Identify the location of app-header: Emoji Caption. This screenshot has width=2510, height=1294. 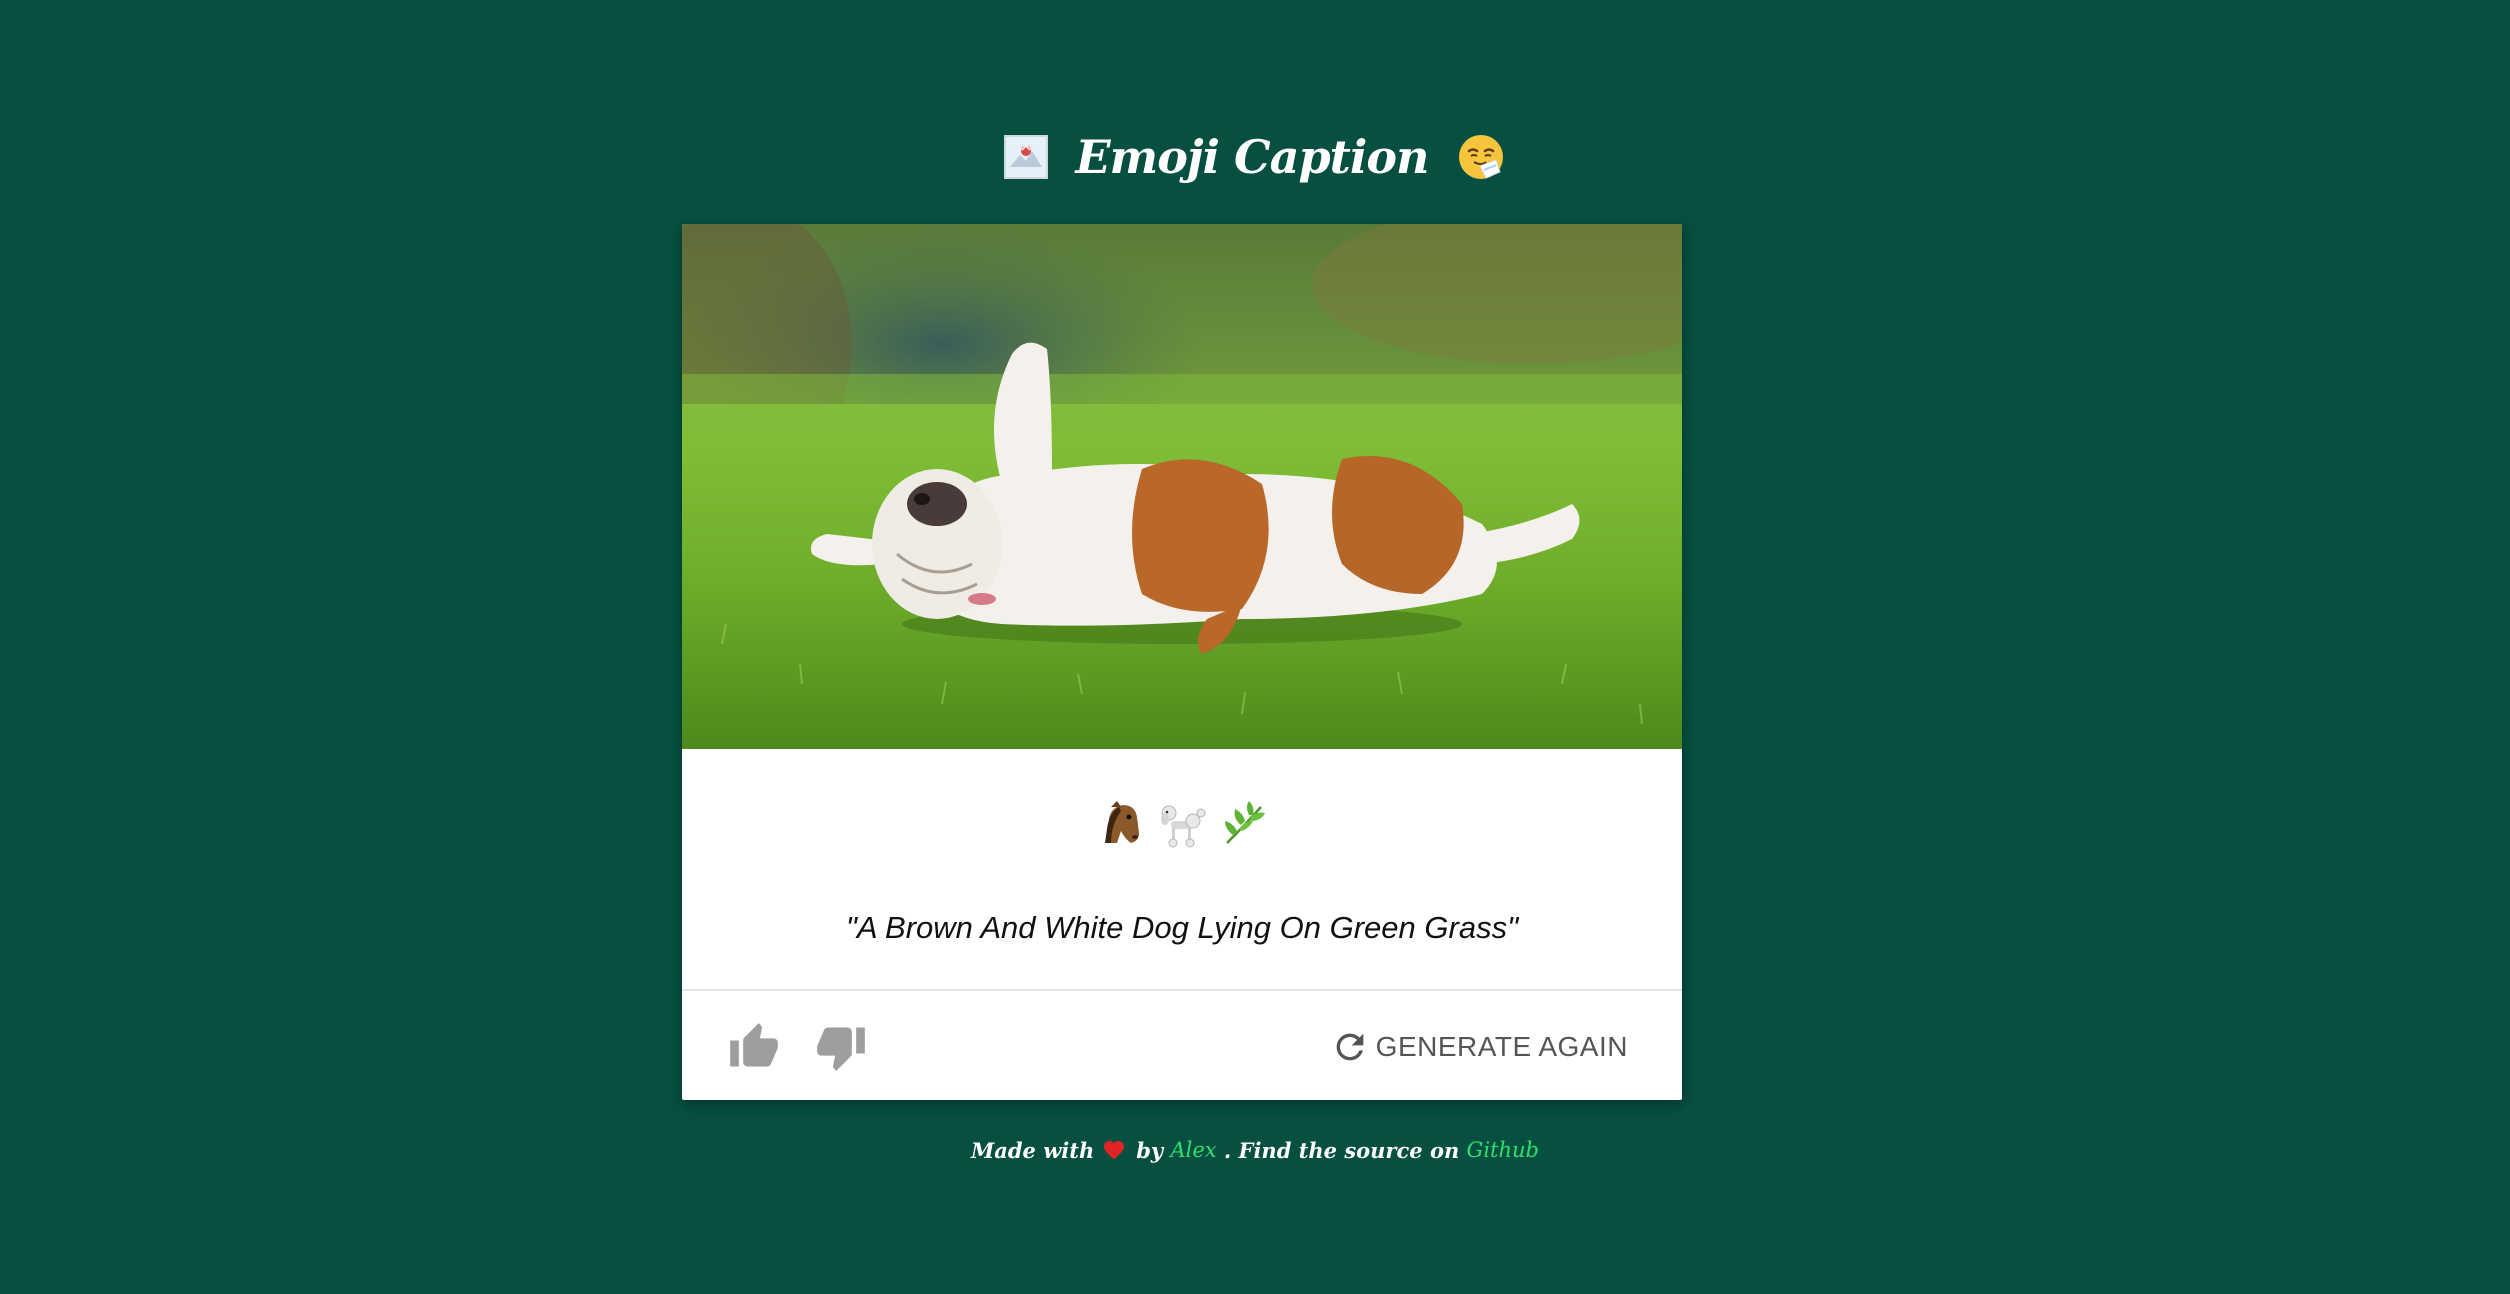
(1255, 157).